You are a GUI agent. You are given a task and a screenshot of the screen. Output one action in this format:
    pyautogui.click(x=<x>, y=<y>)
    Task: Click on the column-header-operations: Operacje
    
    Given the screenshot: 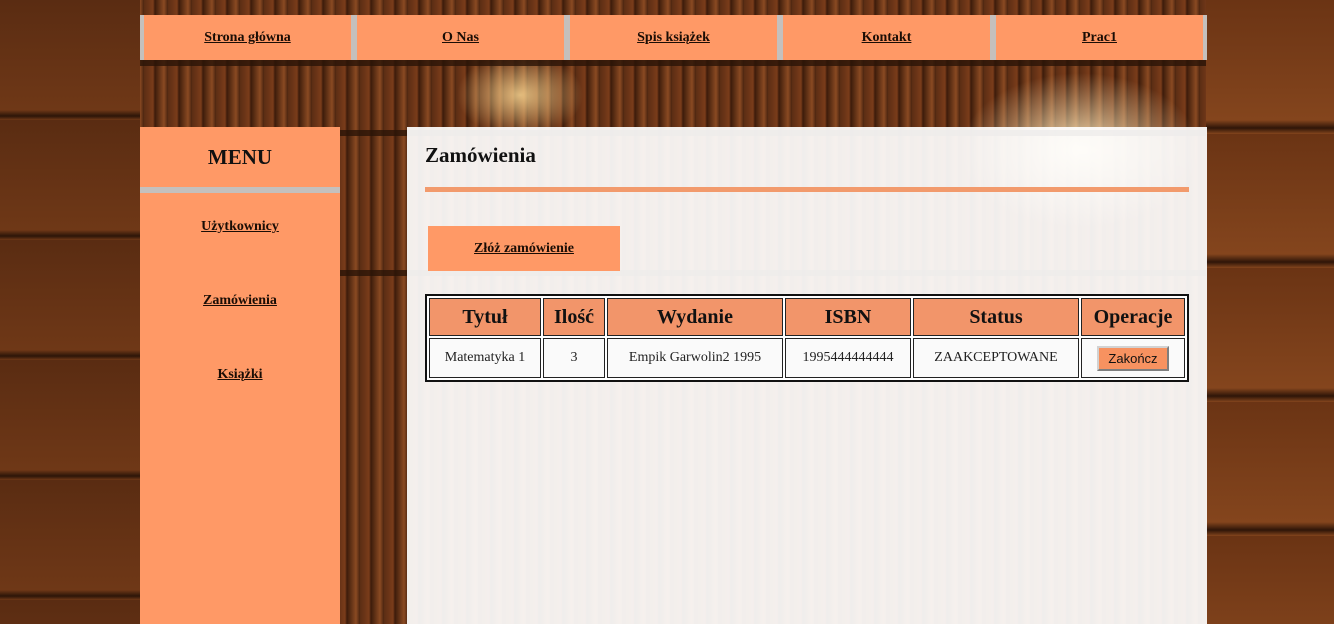 What is the action you would take?
    pyautogui.click(x=1133, y=317)
    